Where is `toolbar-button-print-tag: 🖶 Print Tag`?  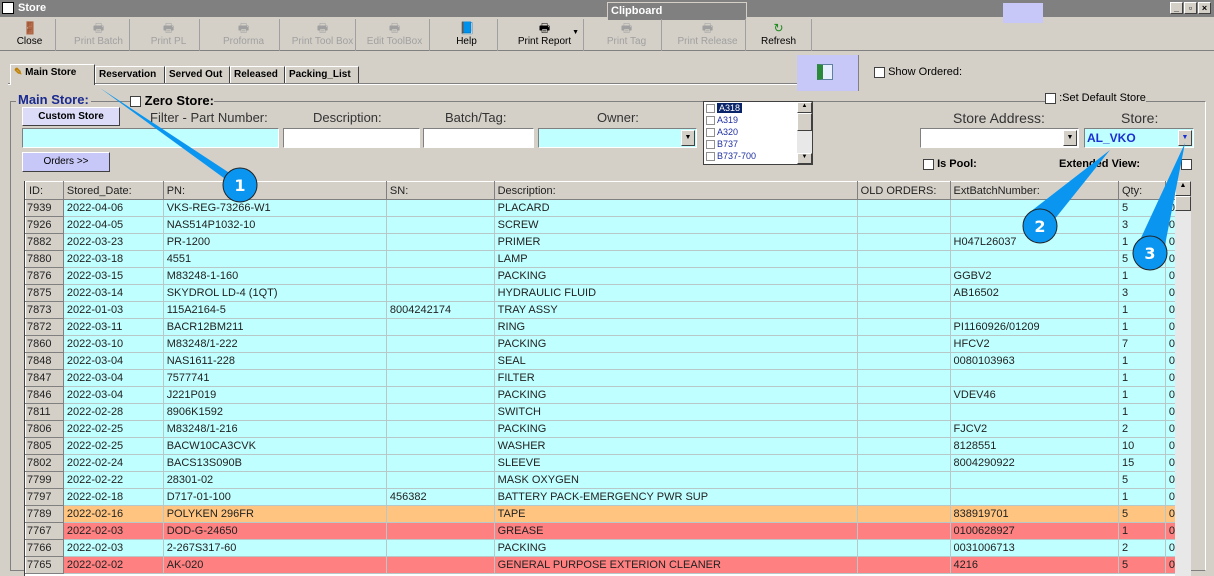
toolbar-button-print-tag: 🖶 Print Tag is located at coordinates (627, 35).